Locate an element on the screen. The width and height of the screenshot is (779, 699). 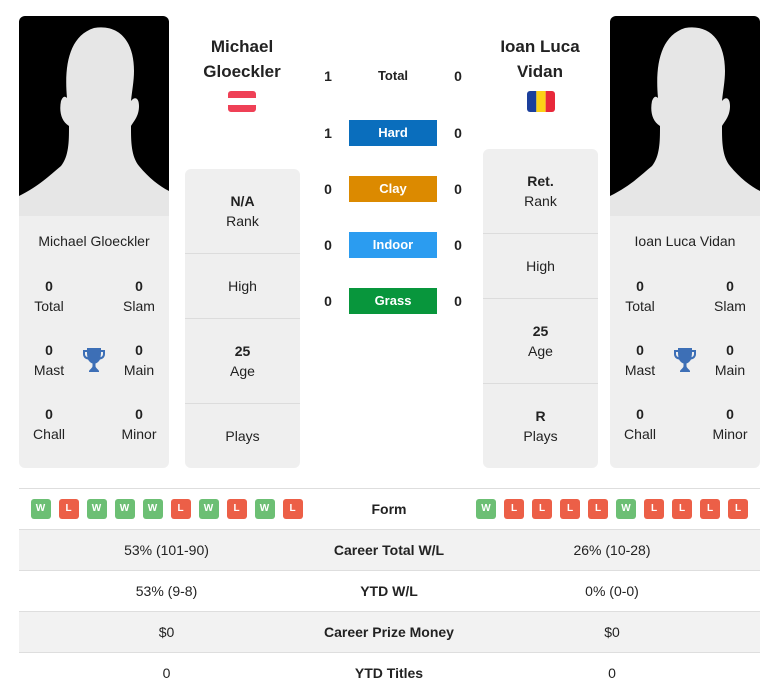
form-label: Form is located at coordinates (389, 509).